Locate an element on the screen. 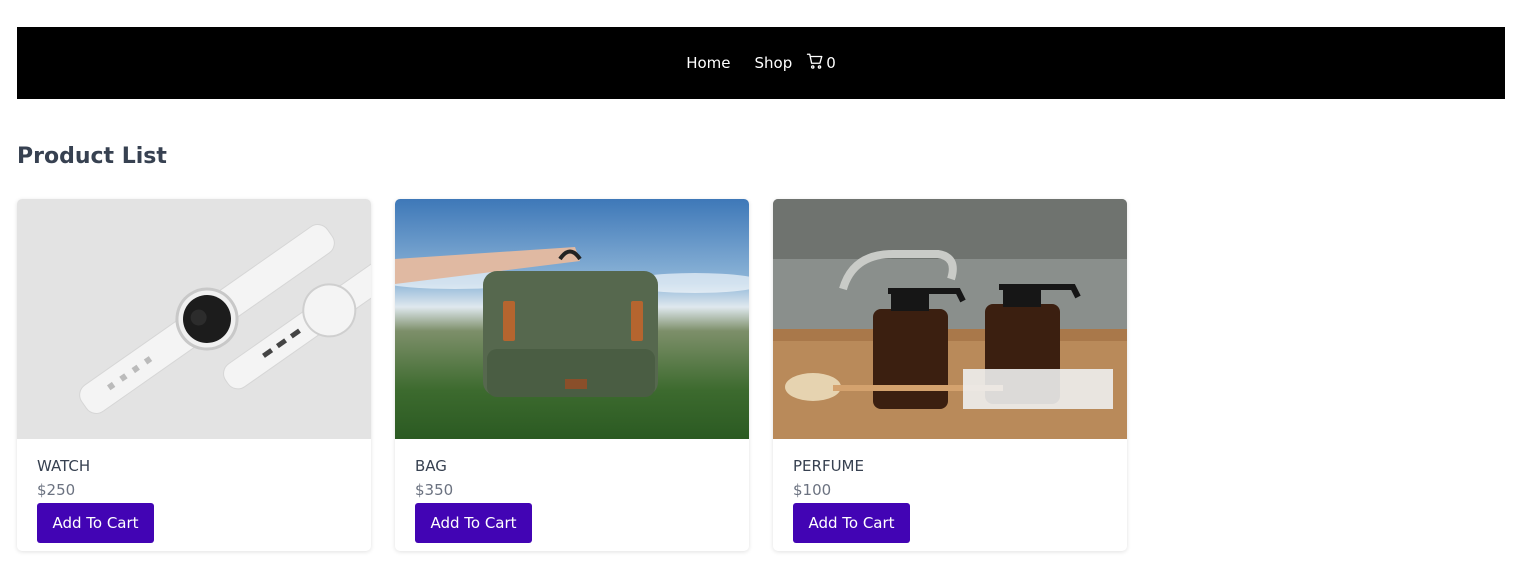  product-price: $250 is located at coordinates (56, 490).